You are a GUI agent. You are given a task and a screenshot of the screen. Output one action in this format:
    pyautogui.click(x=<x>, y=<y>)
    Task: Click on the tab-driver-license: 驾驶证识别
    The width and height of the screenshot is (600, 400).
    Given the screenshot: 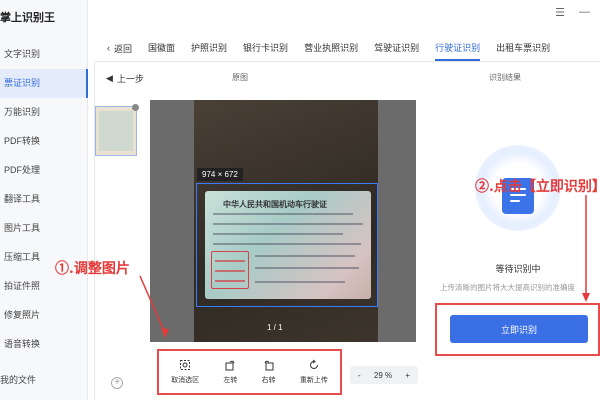 What is the action you would take?
    pyautogui.click(x=396, y=48)
    